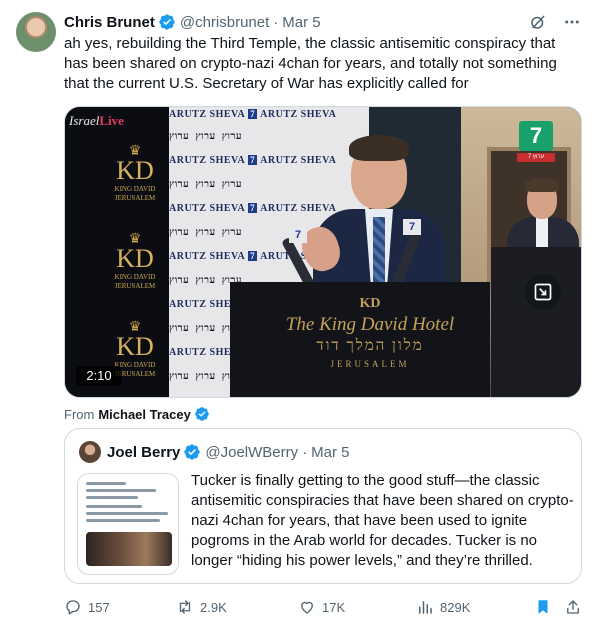  I want to click on quote-media-thumbnail, so click(128, 524).